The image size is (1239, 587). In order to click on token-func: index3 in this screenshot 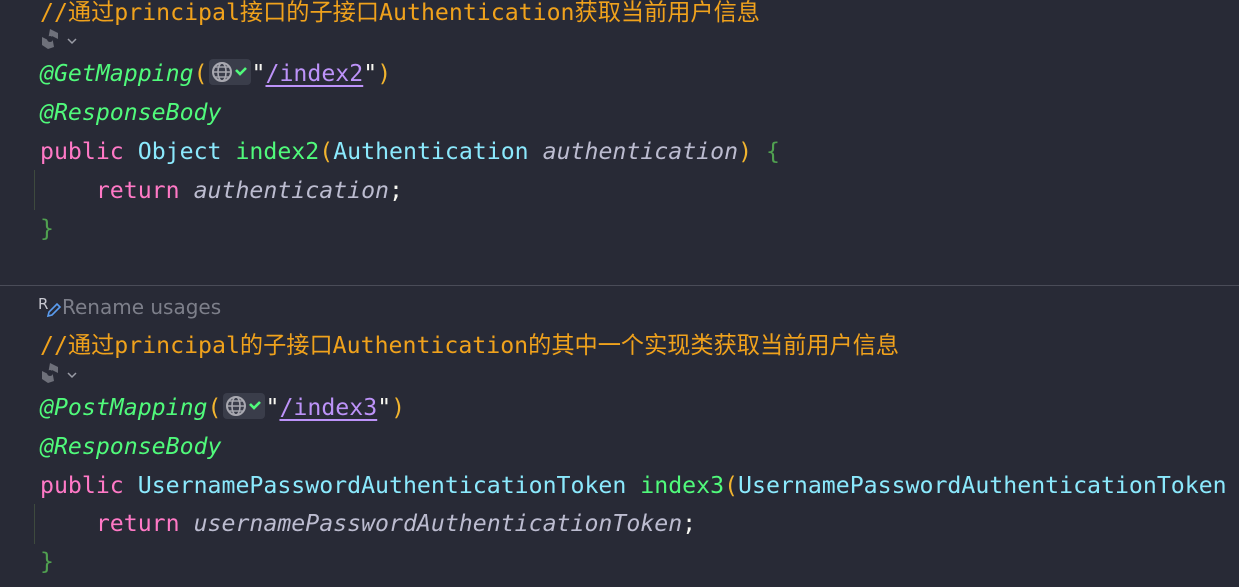, I will do `click(682, 485)`.